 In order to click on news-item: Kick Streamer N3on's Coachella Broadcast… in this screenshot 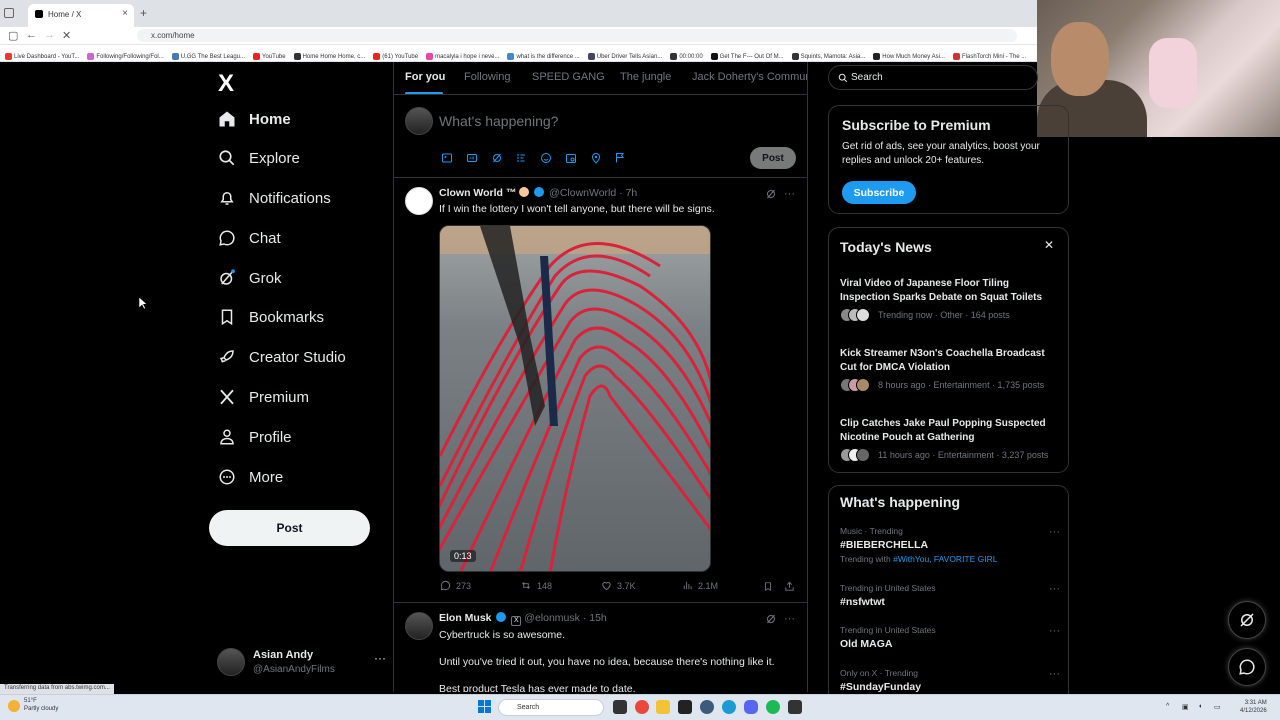, I will do `click(950, 369)`.